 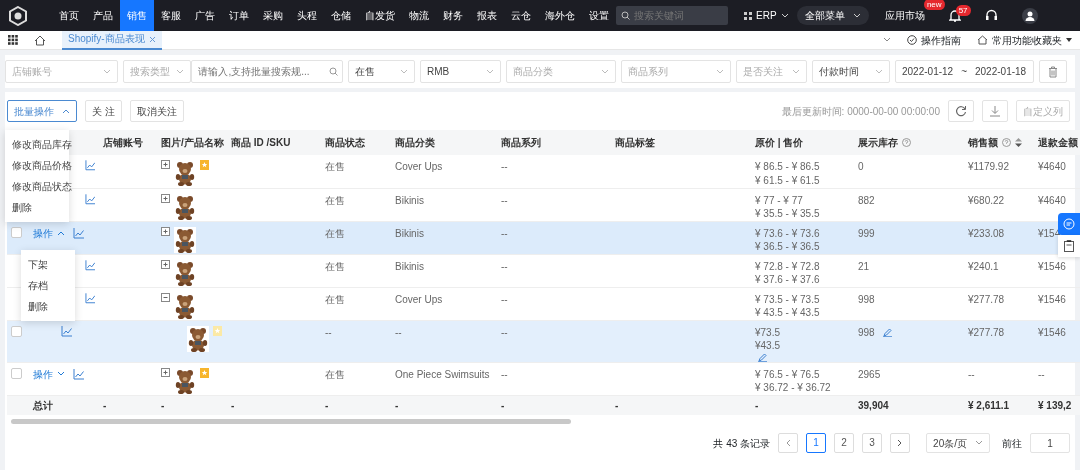 What do you see at coordinates (1069, 224) in the screenshot?
I see `chat-button` at bounding box center [1069, 224].